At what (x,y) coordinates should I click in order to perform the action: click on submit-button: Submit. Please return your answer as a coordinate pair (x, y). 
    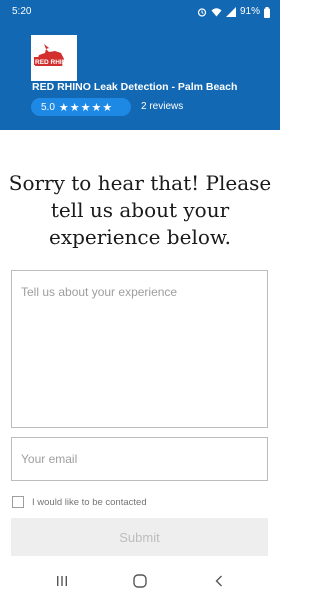
    Looking at the image, I should click on (139, 537).